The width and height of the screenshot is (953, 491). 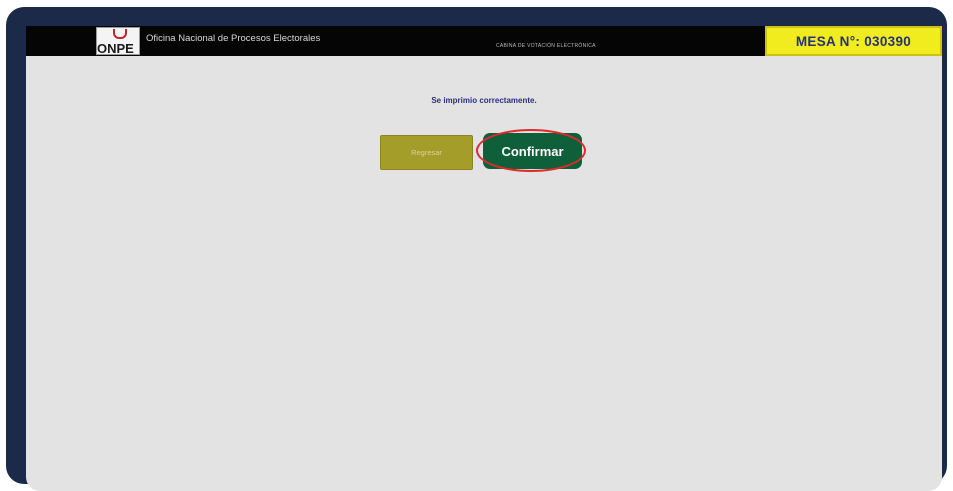 What do you see at coordinates (120, 34) in the screenshot?
I see `logo-mark-icon` at bounding box center [120, 34].